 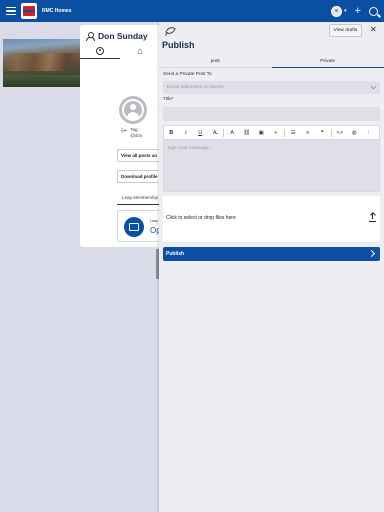 What do you see at coordinates (358, 11) in the screenshot?
I see `plus-icon: +` at bounding box center [358, 11].